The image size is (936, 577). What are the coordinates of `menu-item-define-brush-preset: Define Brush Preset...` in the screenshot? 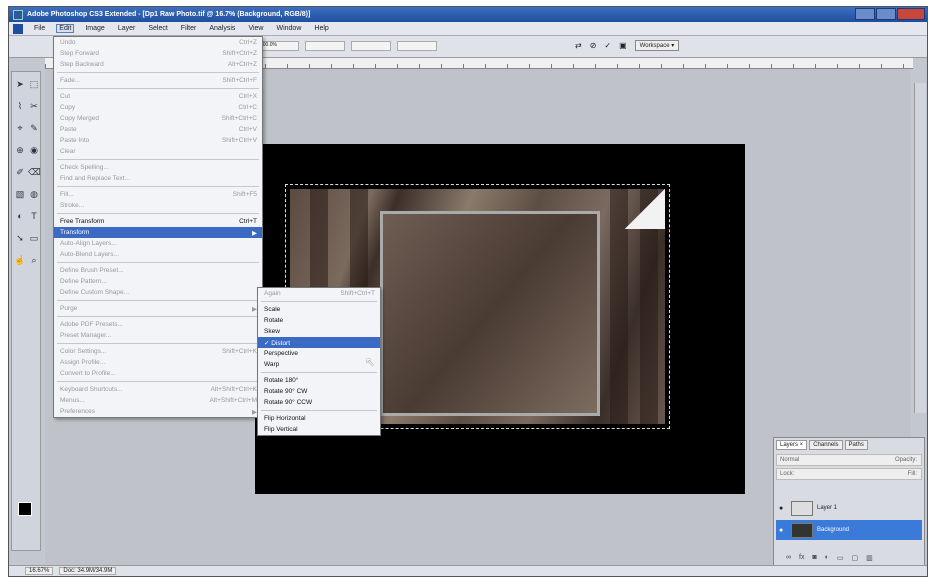 It's located at (158, 270).